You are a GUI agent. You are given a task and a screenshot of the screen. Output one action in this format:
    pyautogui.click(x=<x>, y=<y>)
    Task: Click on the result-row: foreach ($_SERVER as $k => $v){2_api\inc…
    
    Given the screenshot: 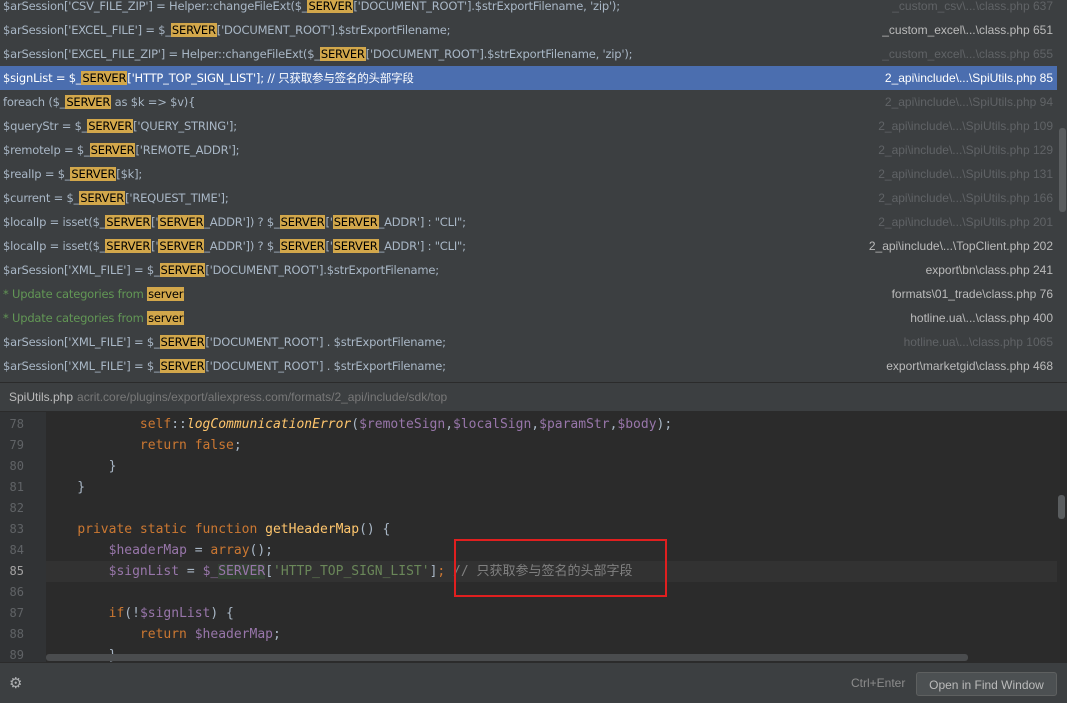 What is the action you would take?
    pyautogui.click(x=528, y=102)
    